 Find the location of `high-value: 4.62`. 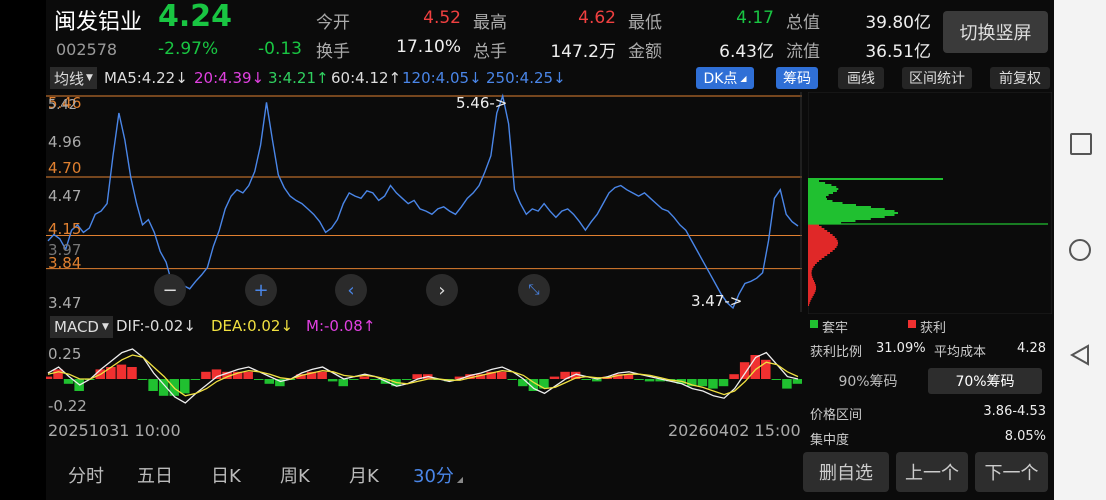

high-value: 4.62 is located at coordinates (597, 18).